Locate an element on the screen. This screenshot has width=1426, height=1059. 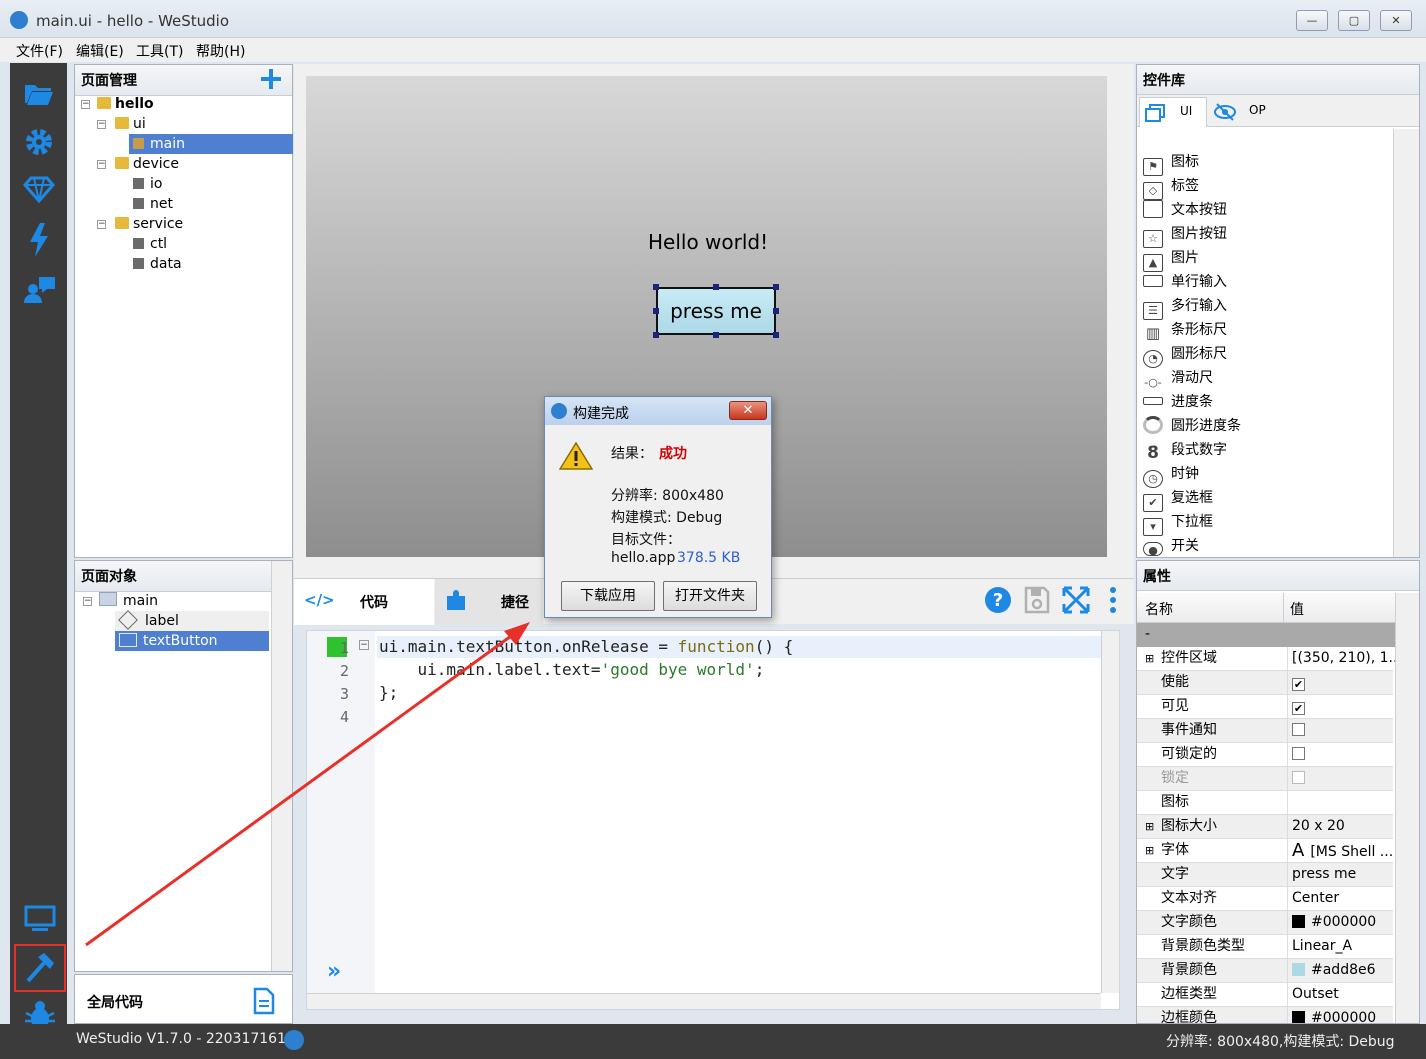
tab-ui: UI is located at coordinates (1173, 112).